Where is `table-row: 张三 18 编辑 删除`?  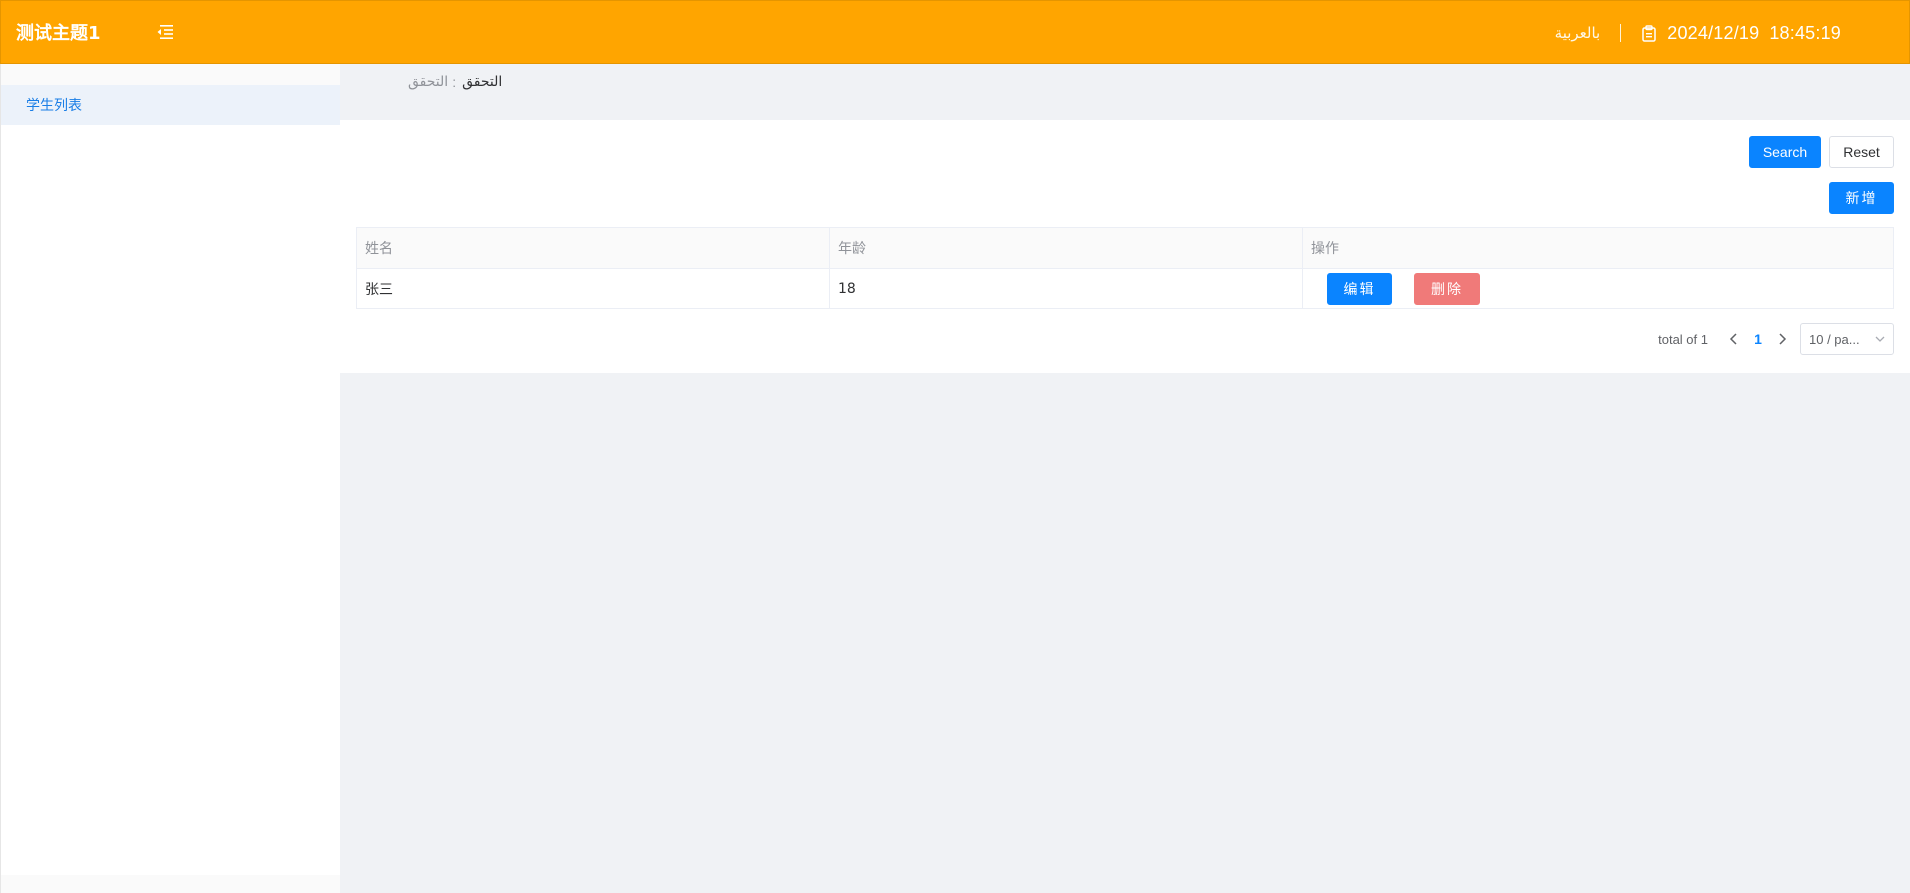 table-row: 张三 18 编辑 删除 is located at coordinates (1125, 288).